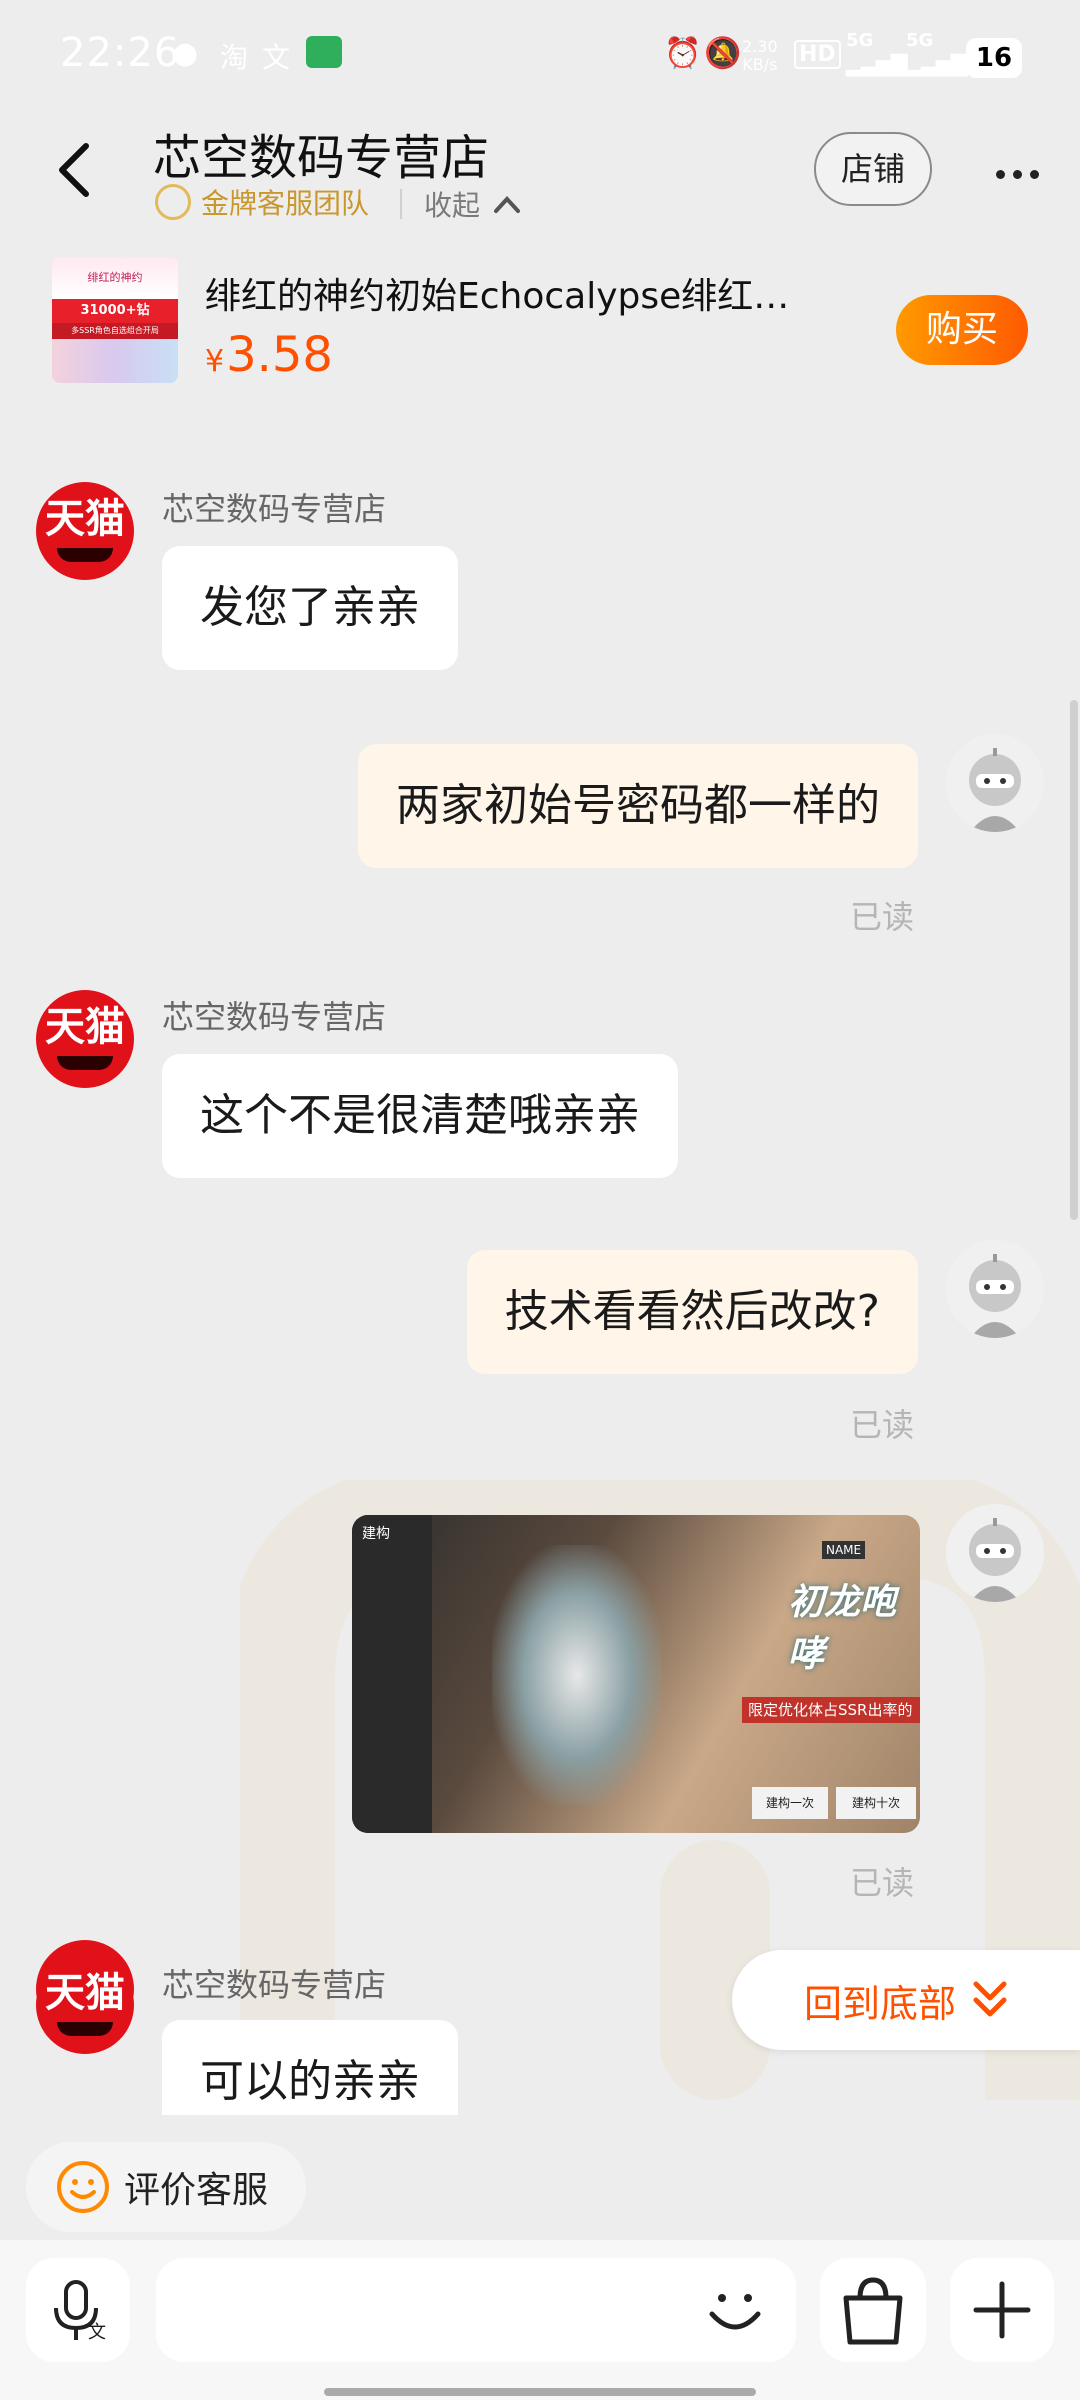  What do you see at coordinates (310, 608) in the screenshot?
I see `message-bubble-left: 发您了亲亲` at bounding box center [310, 608].